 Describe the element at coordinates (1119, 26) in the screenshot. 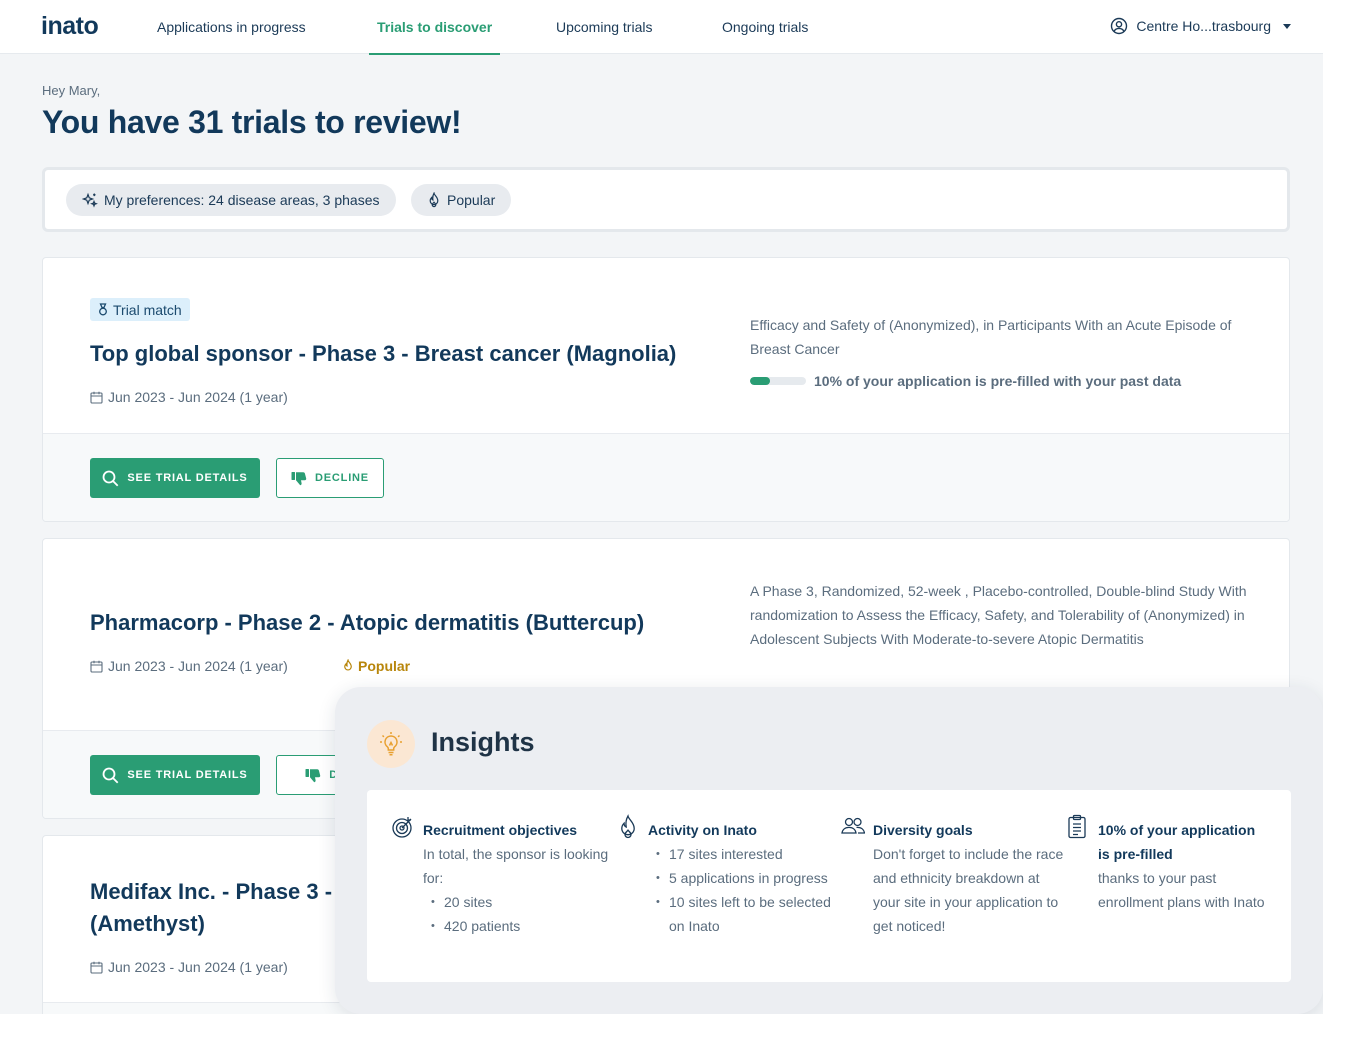

I see `user-circle-icon` at that location.